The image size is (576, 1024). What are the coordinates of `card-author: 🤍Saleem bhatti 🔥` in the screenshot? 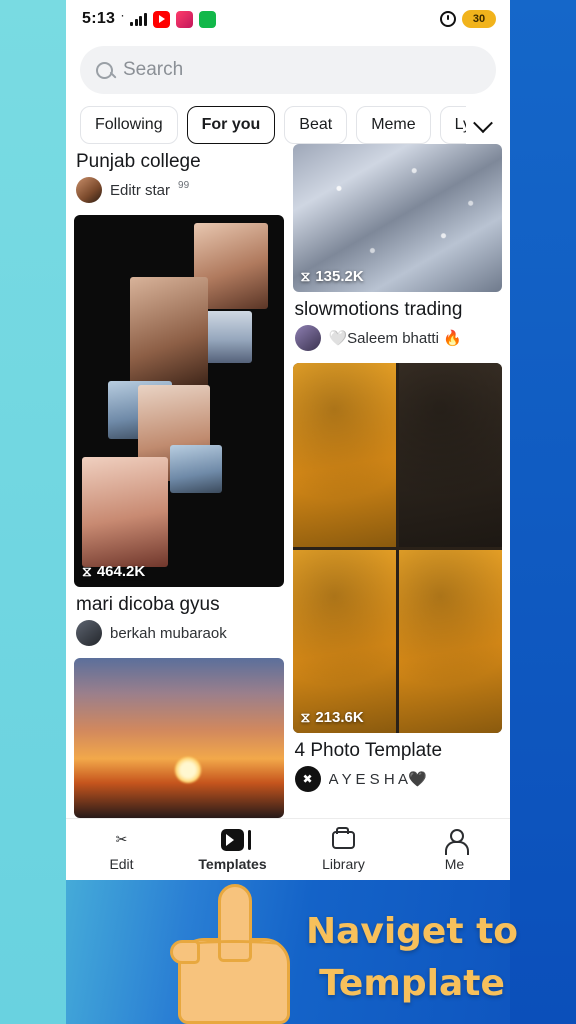 It's located at (398, 341).